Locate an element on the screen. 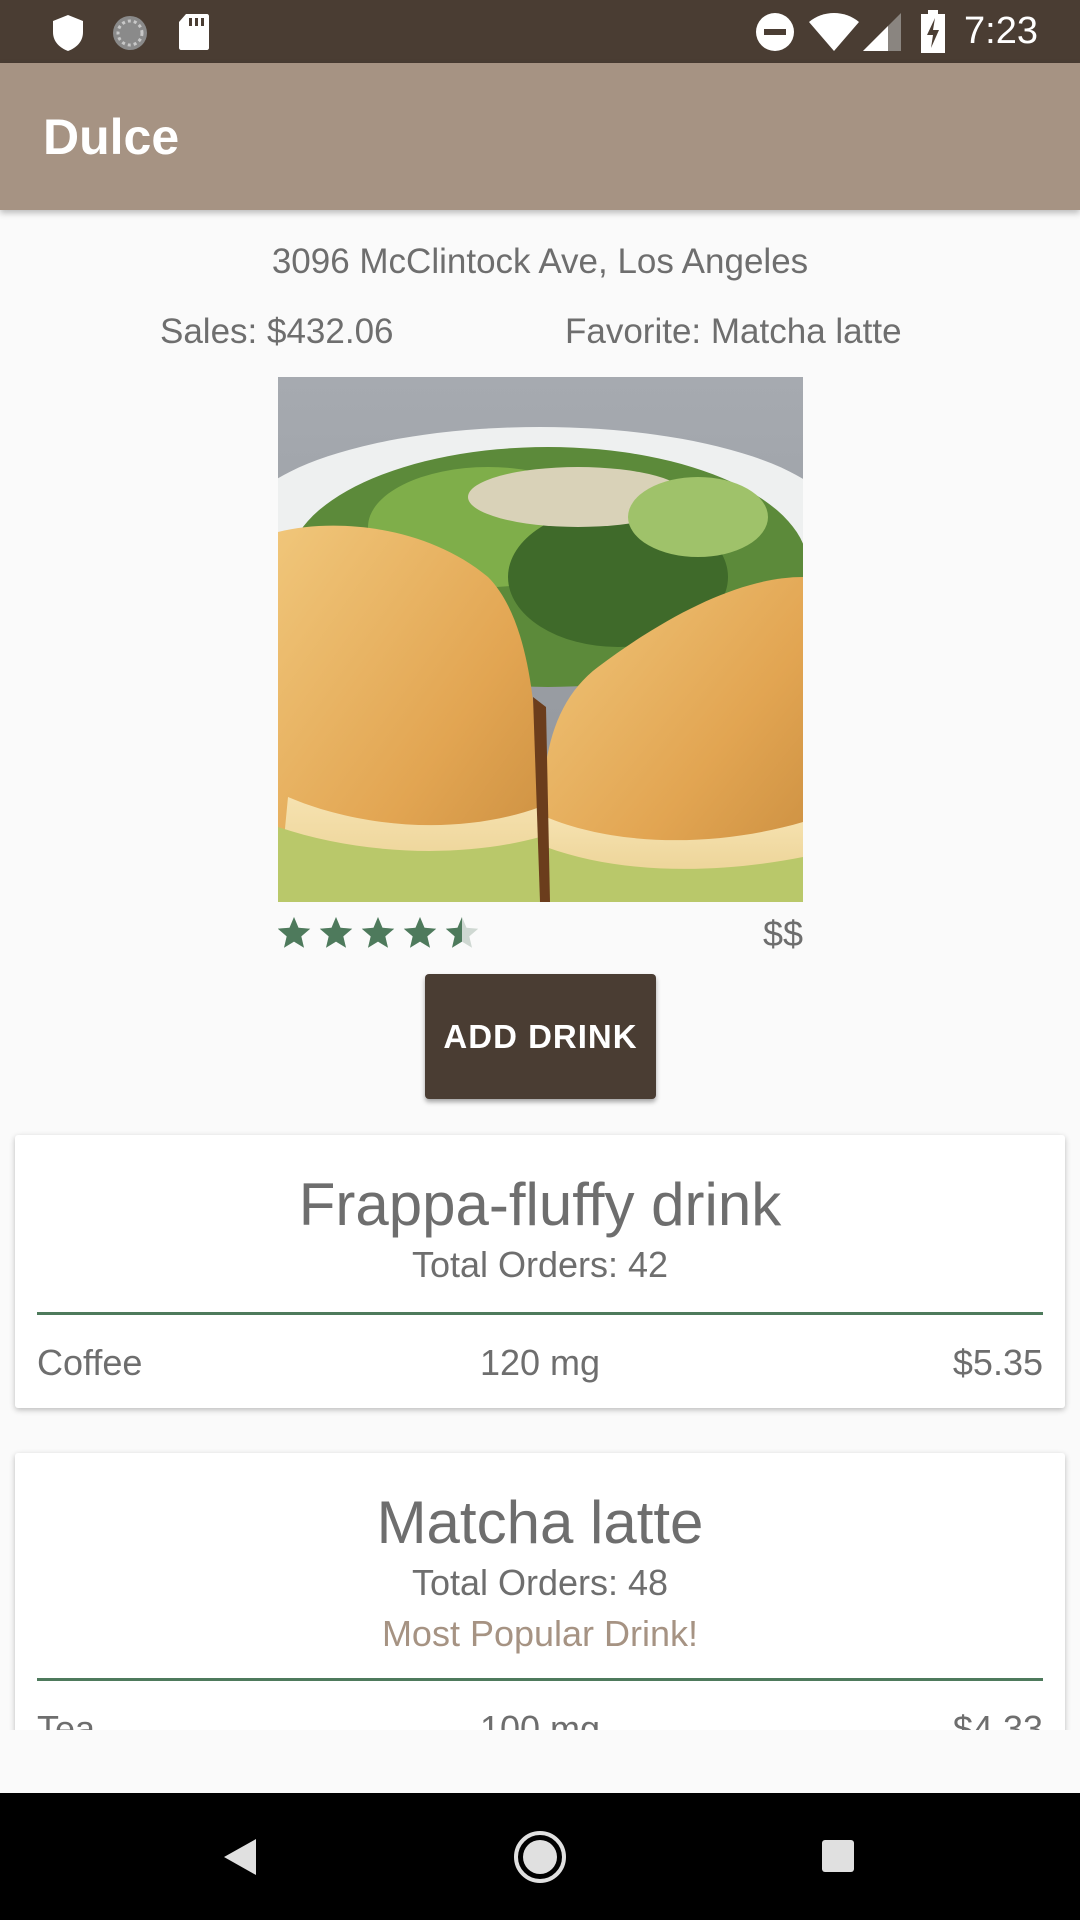 Image resolution: width=1080 pixels, height=1920 pixels. navigation-bar is located at coordinates (540, 1856).